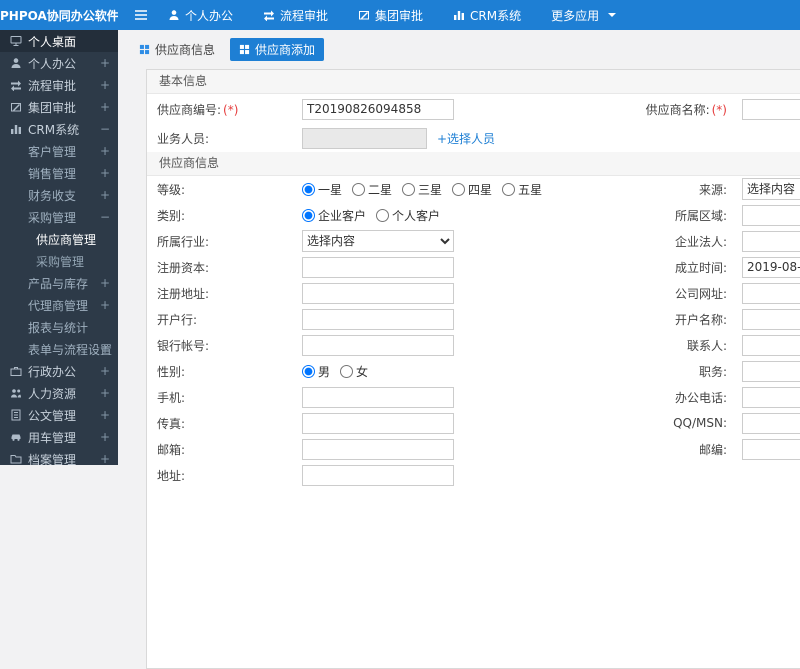 The width and height of the screenshot is (800, 669). What do you see at coordinates (378, 423) in the screenshot?
I see `fax-input` at bounding box center [378, 423].